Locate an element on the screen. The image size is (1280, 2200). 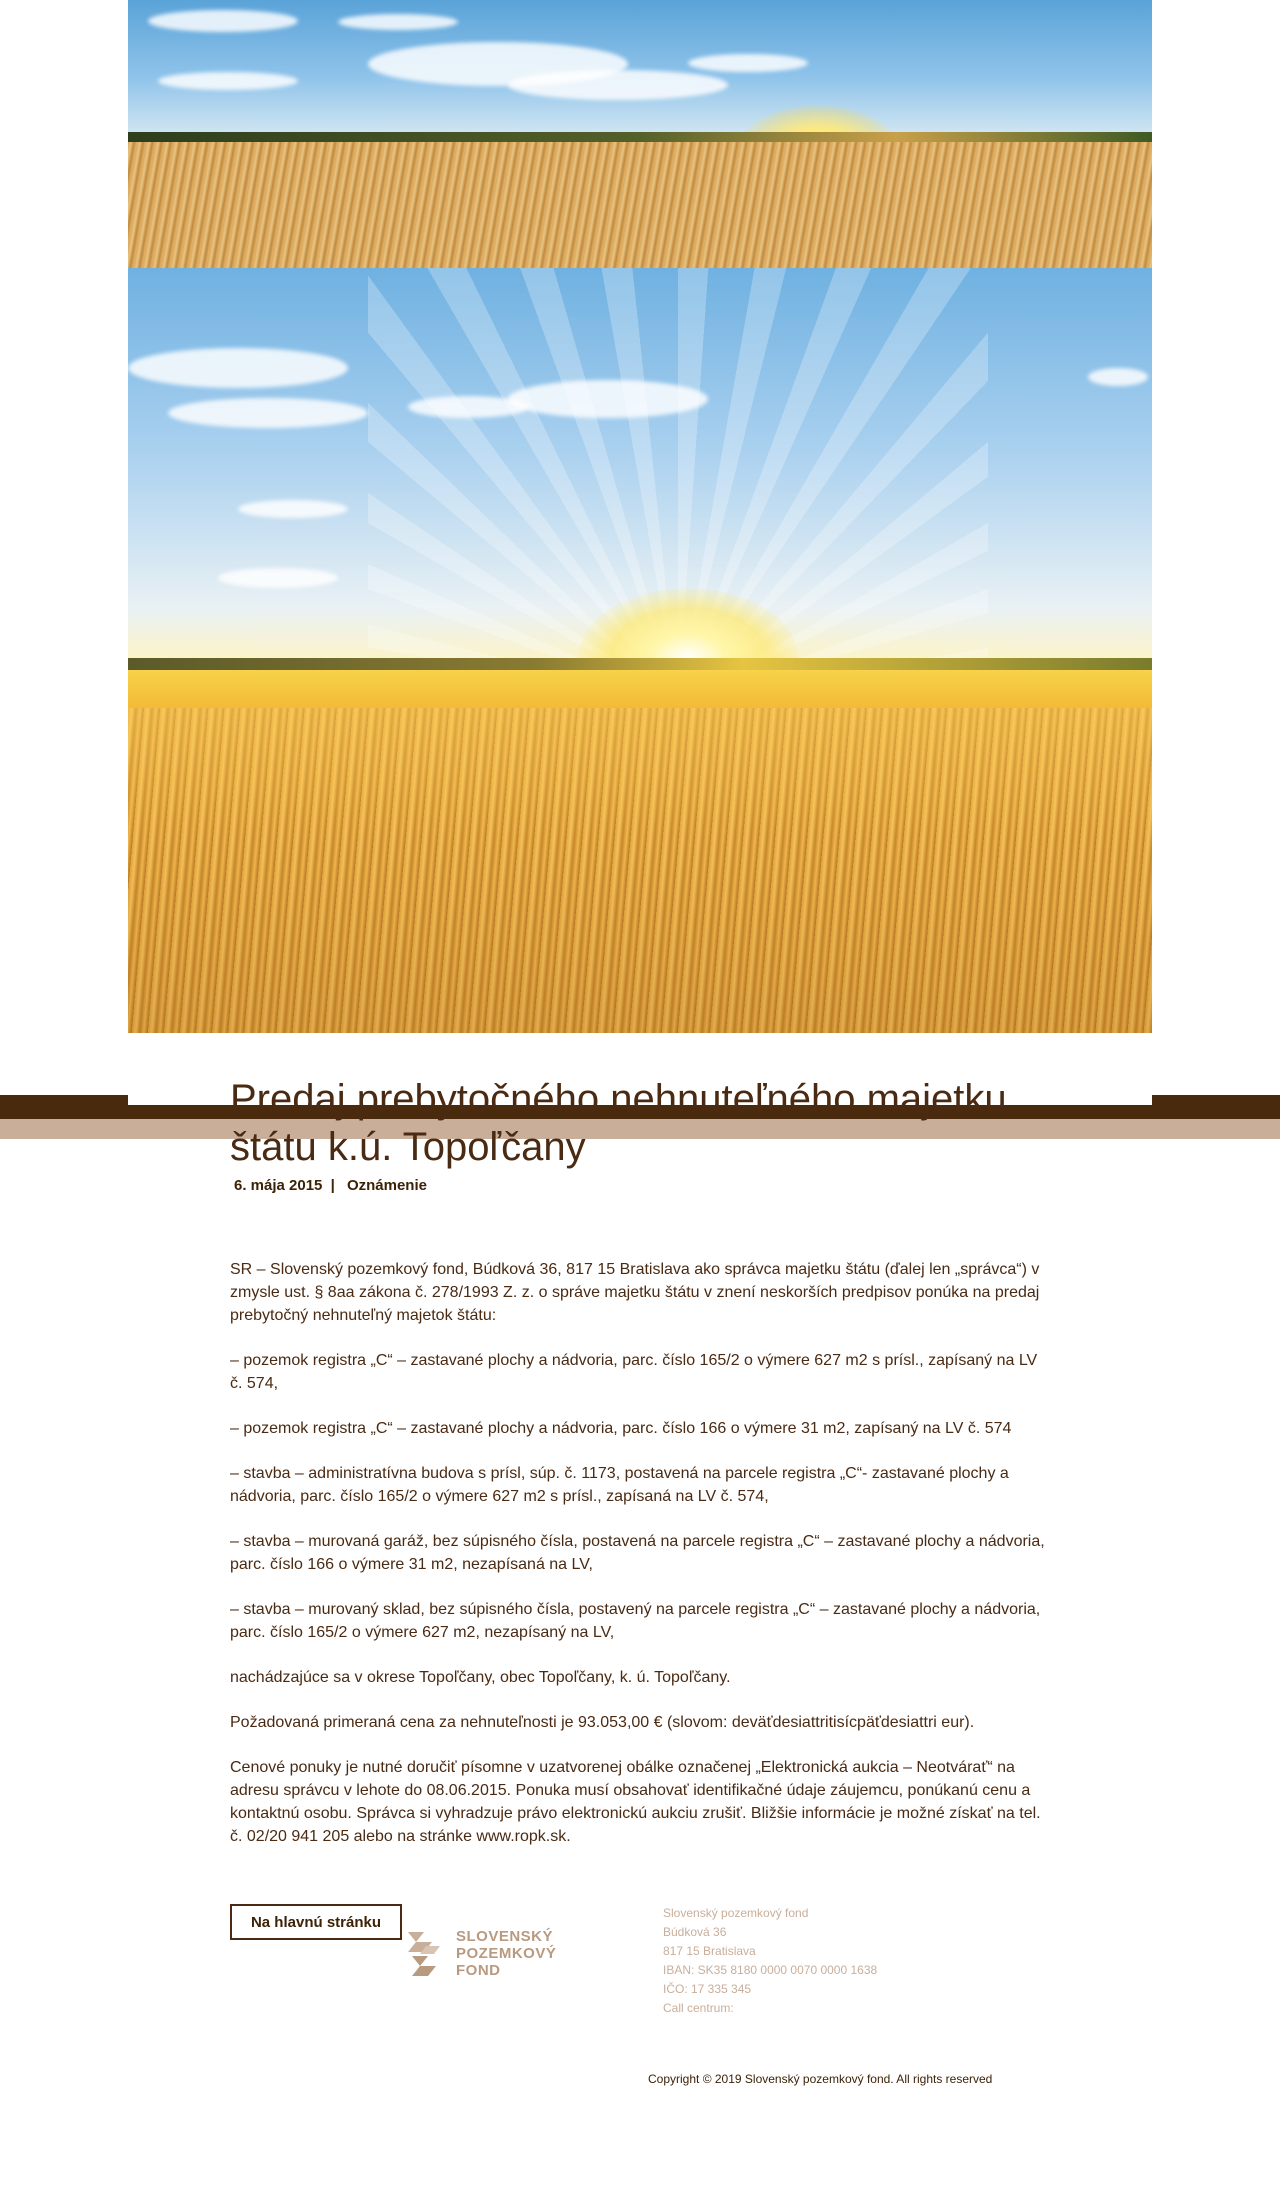
footer-city: 817 15 Bratislava is located at coordinates (709, 1951).